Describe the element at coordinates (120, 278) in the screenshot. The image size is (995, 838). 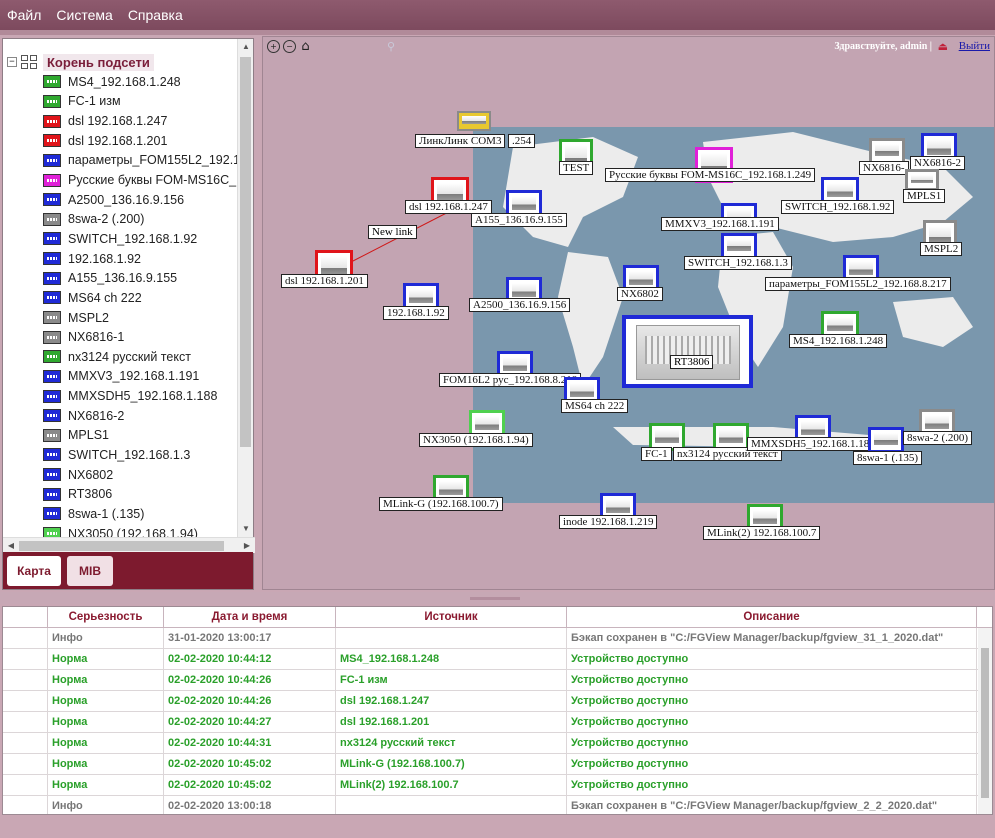
I see `tree-item: A155_136.16.9.155` at that location.